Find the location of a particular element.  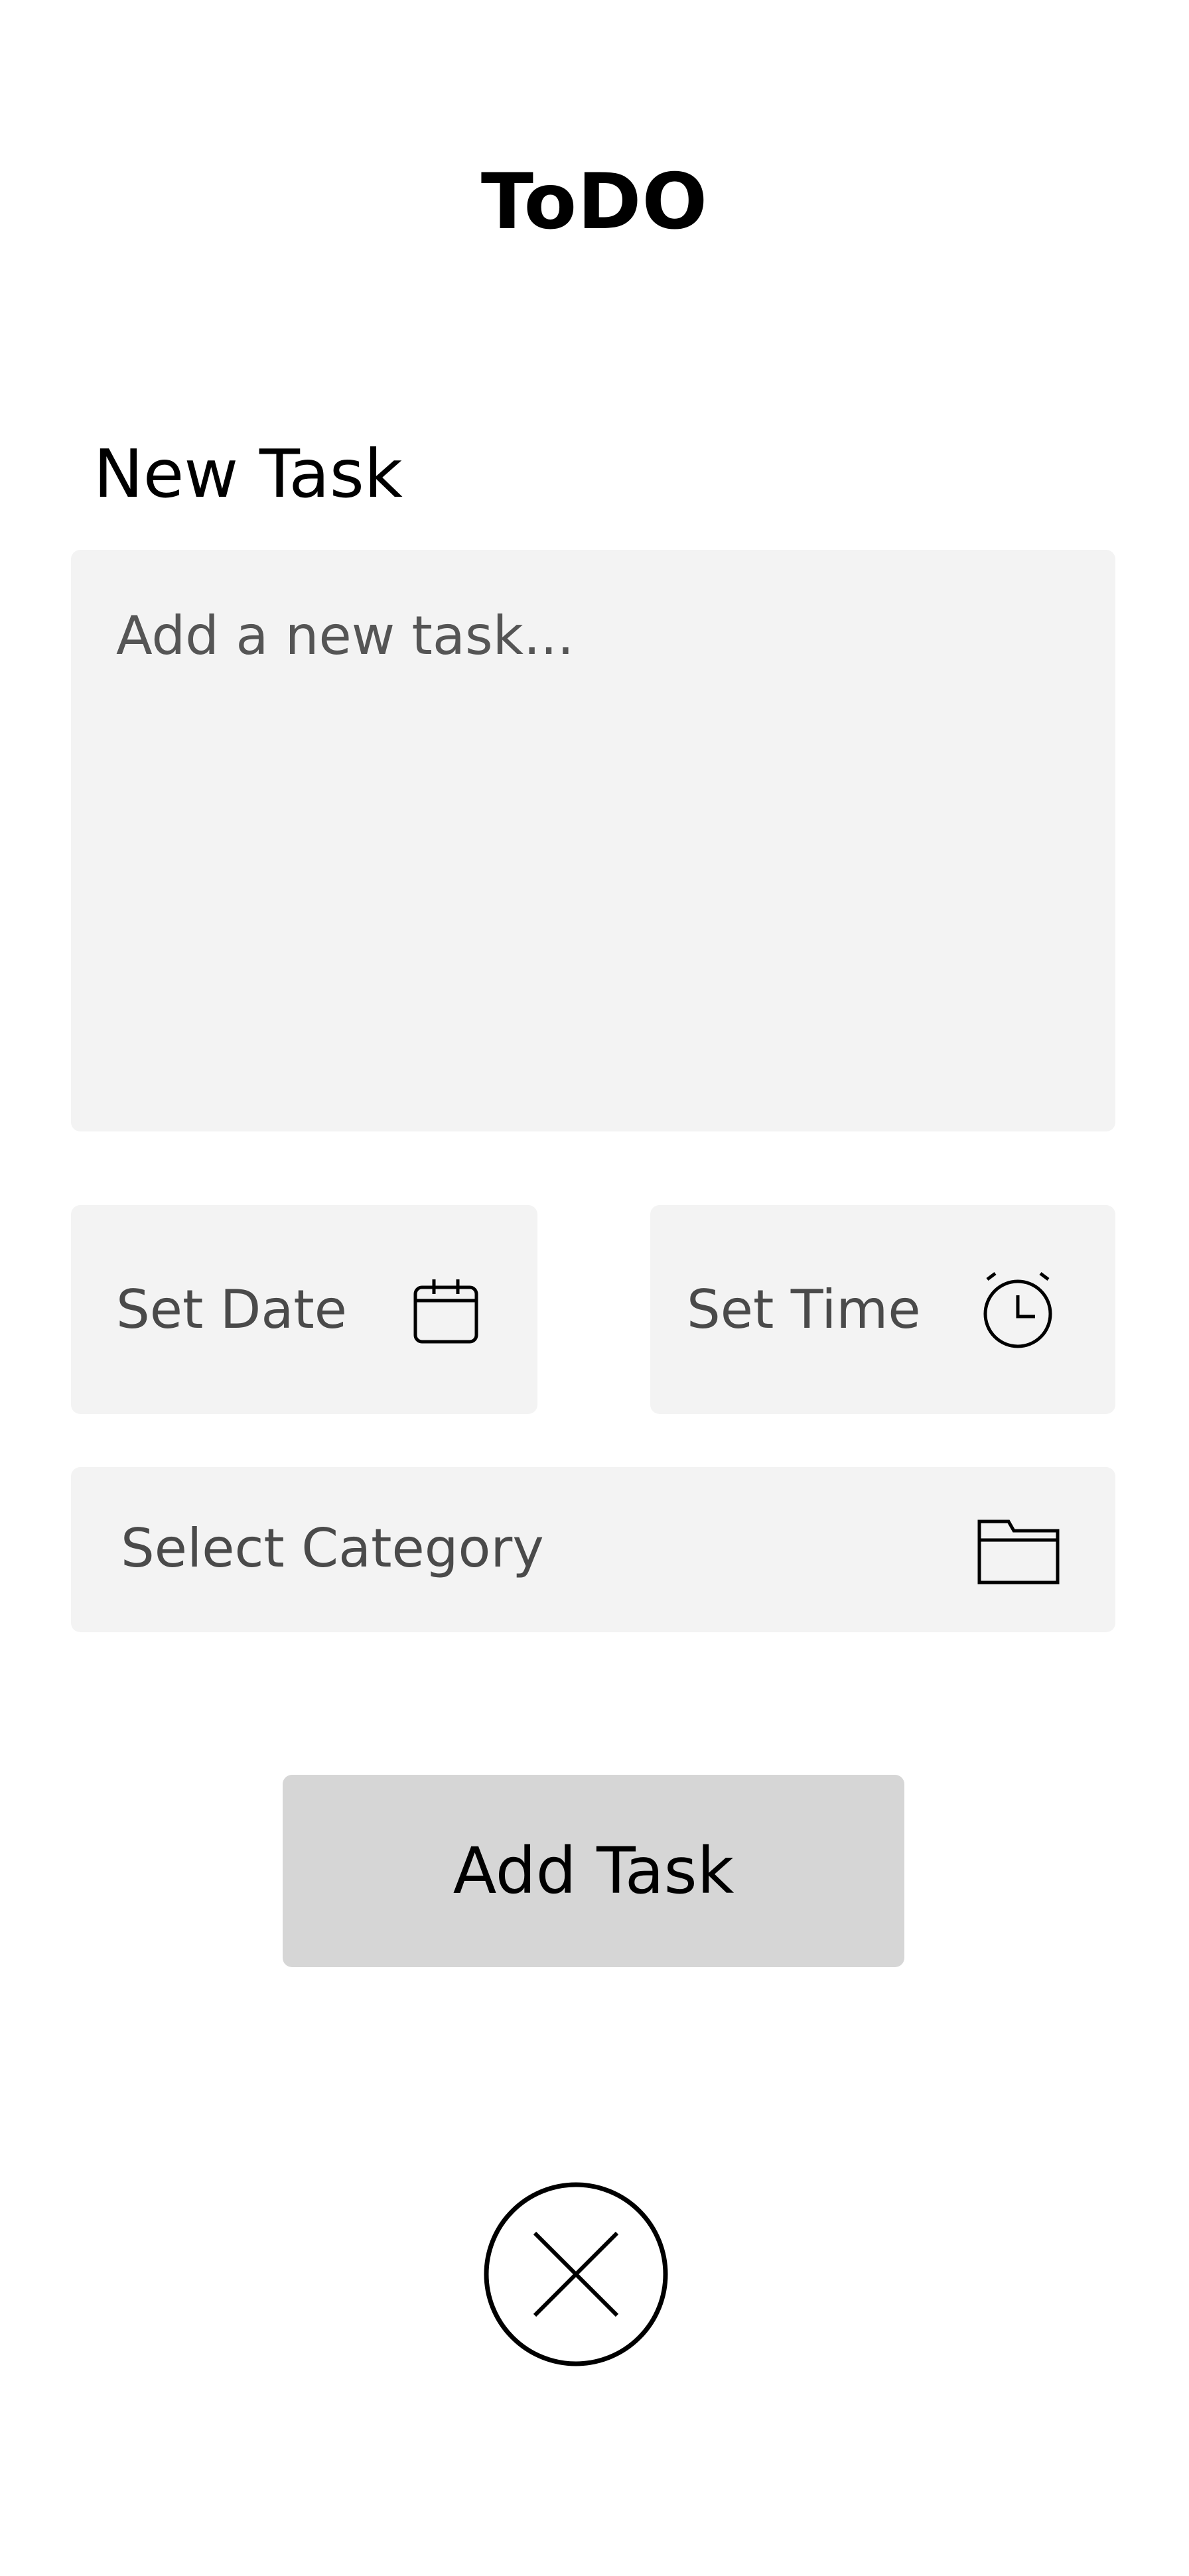

close-icon is located at coordinates (576, 2274).